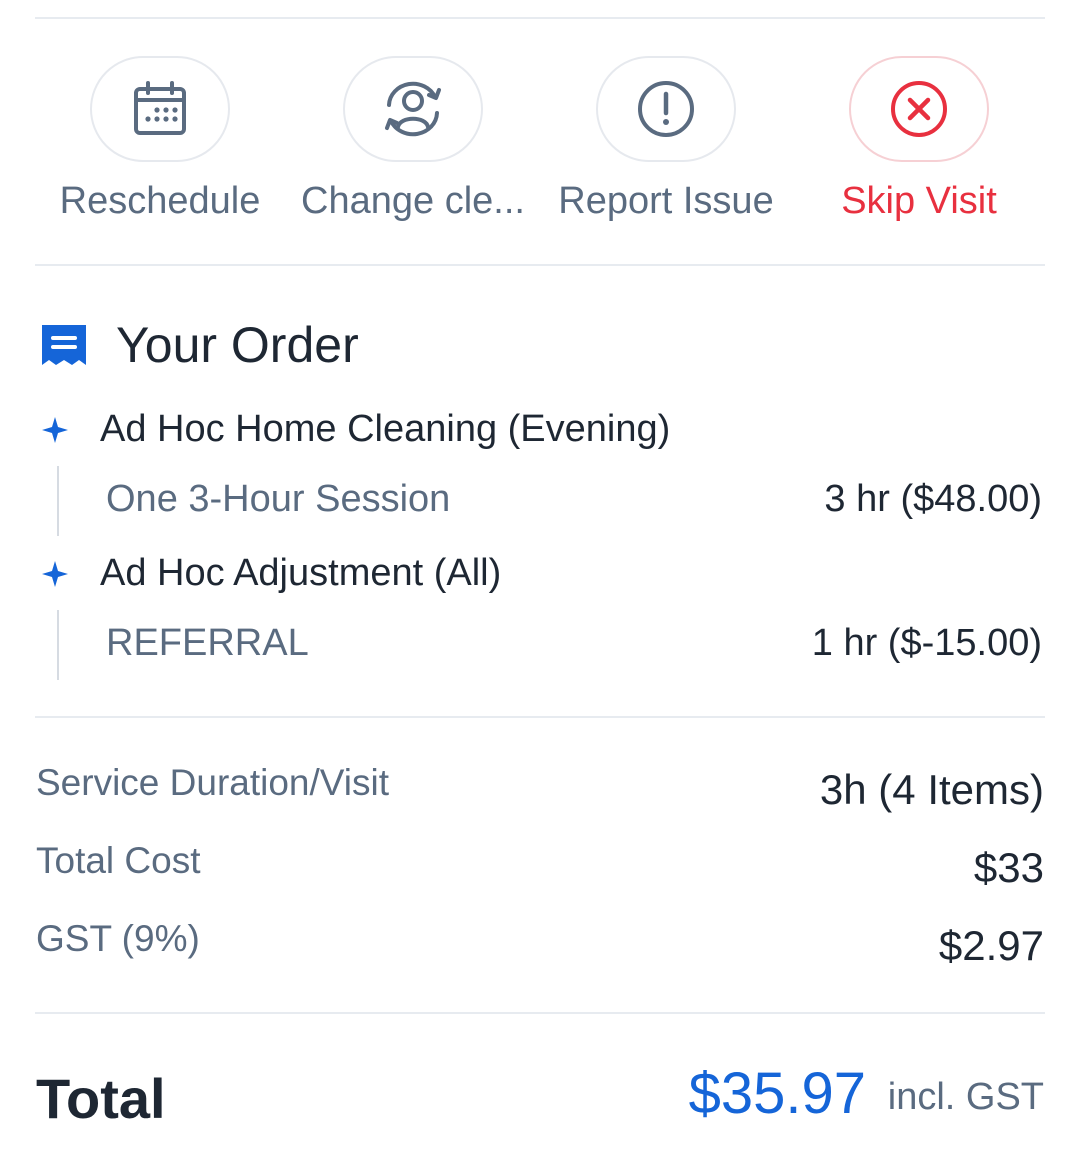  I want to click on order-item-name: Ad Hoc Adjustment (All), so click(301, 573).